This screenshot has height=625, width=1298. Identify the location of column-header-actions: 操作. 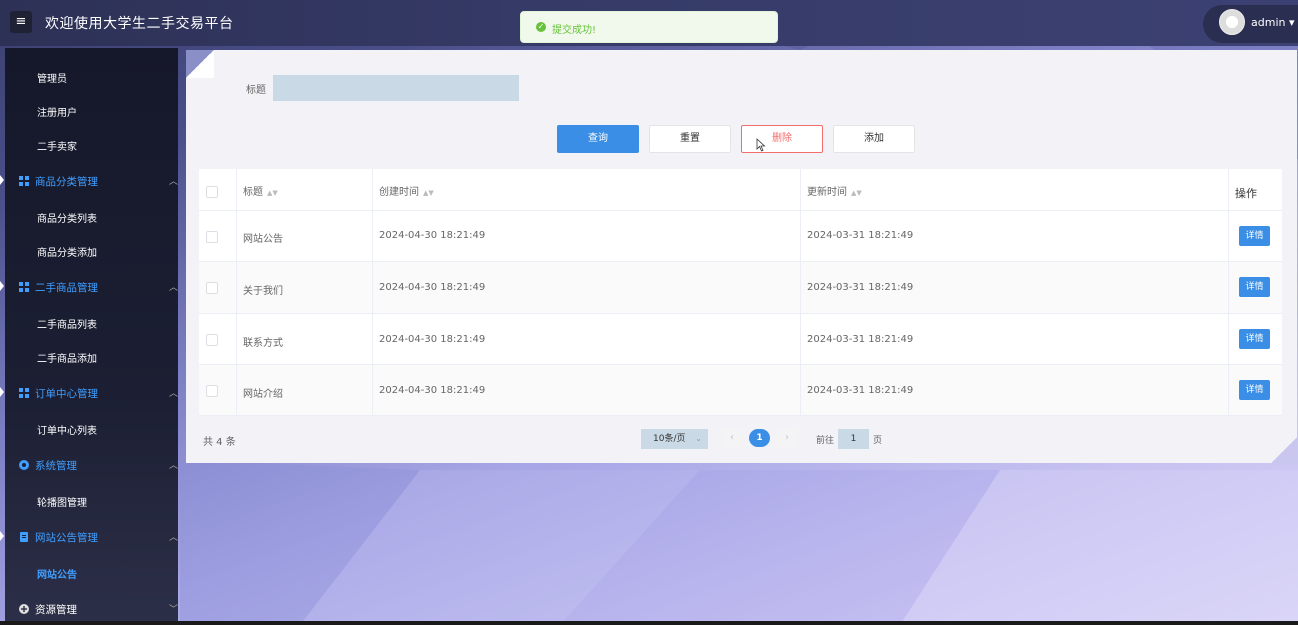
(1246, 193).